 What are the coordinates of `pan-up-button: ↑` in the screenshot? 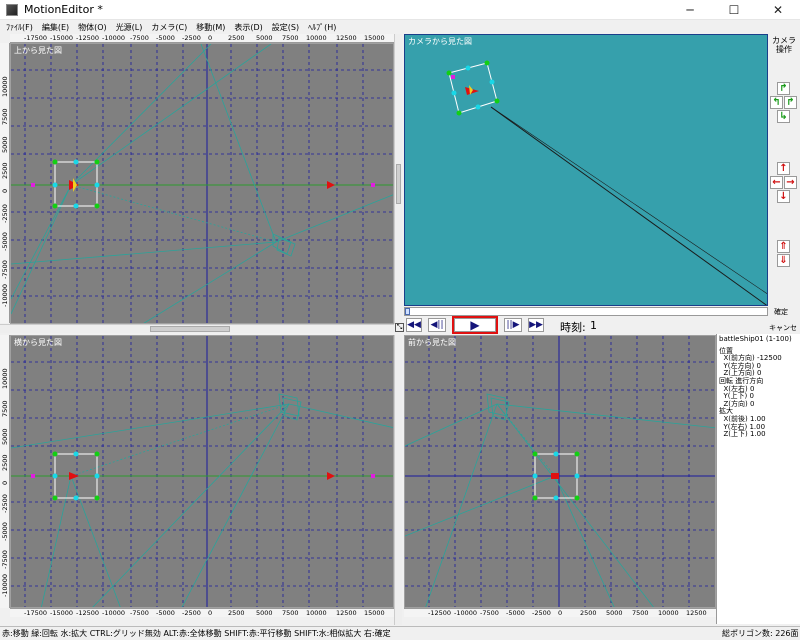 It's located at (783, 168).